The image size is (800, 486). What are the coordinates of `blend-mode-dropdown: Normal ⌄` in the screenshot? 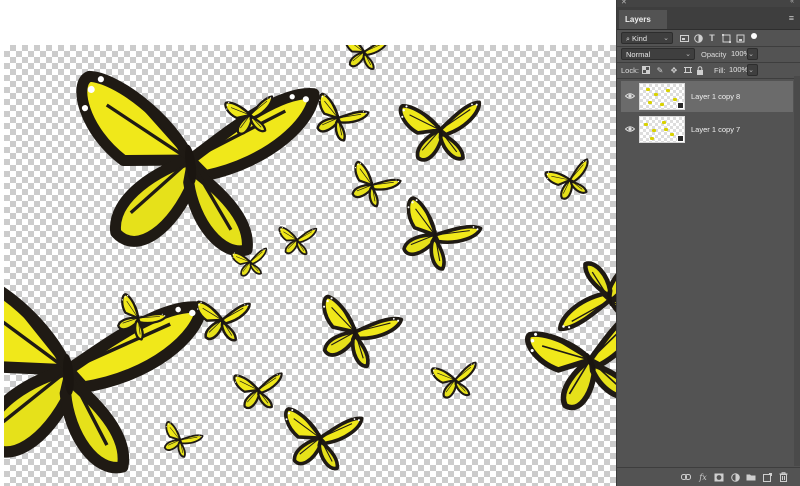 It's located at (658, 54).